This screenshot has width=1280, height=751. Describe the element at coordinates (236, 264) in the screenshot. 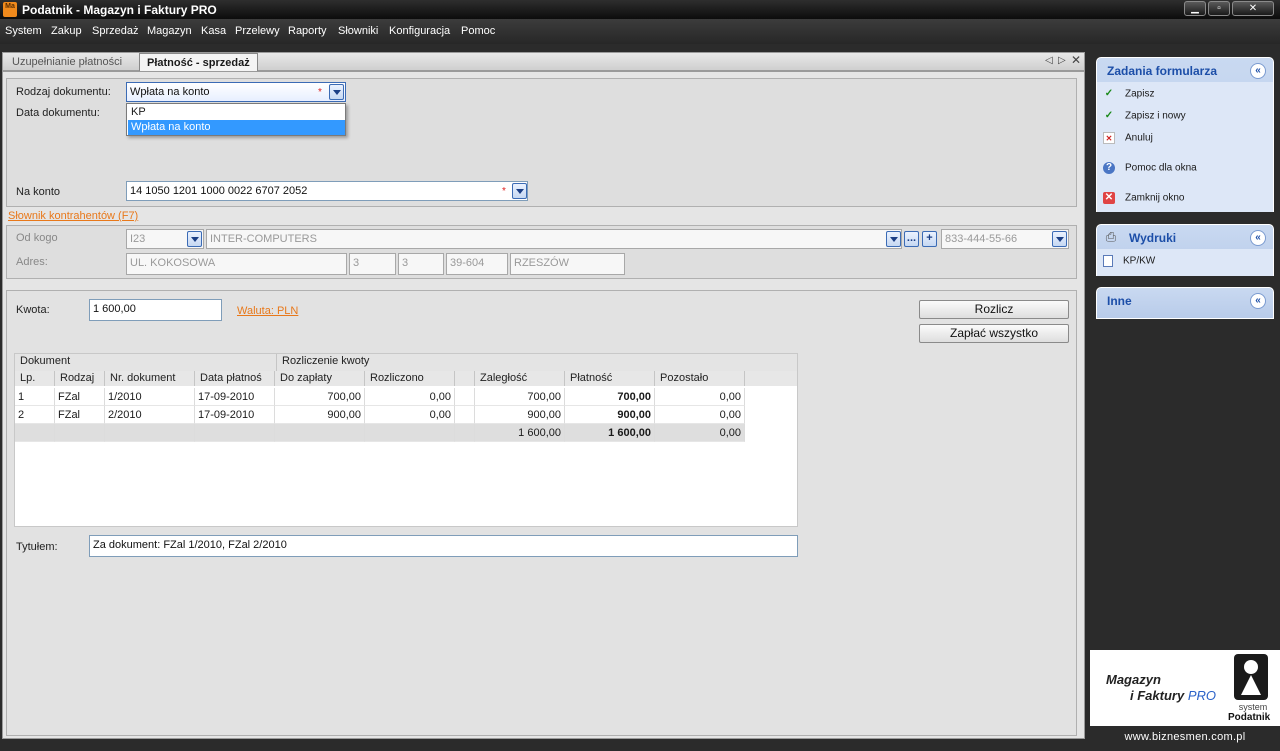

I see `address-street-field: UL. KOKOSOWA` at that location.